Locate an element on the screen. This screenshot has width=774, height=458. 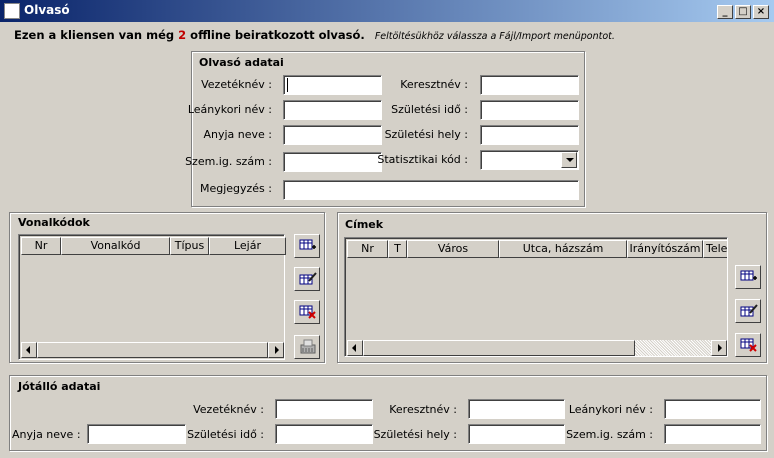
jotallo-szuletesi-ido-label: Születési idő : is located at coordinates (225, 434).